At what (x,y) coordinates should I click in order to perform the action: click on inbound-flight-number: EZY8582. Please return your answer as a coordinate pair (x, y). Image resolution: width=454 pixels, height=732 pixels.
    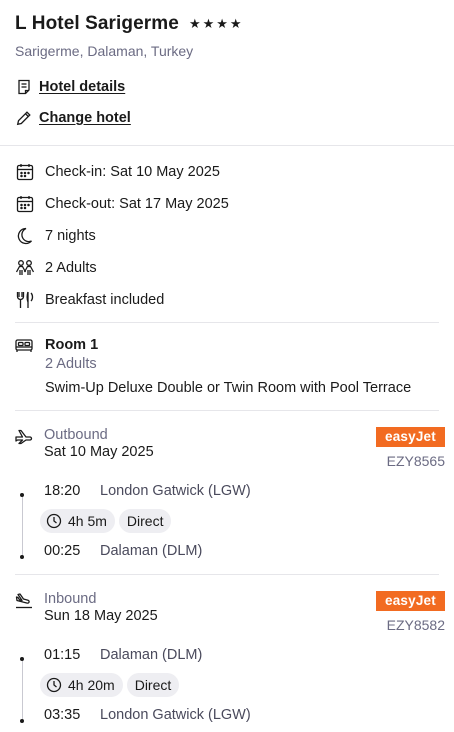
    Looking at the image, I should click on (415, 625).